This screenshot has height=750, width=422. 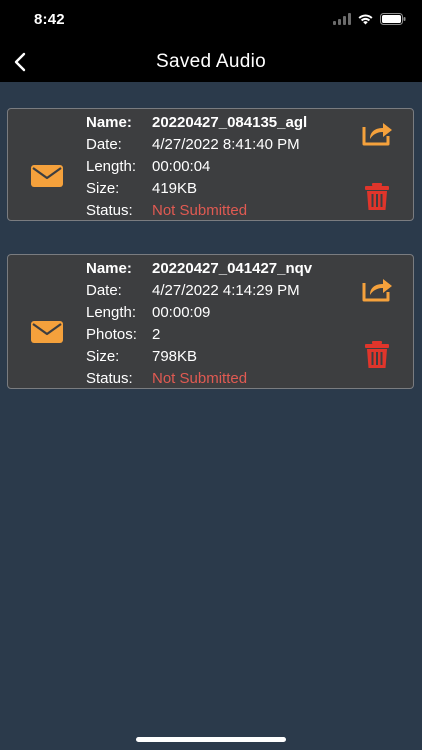 What do you see at coordinates (212, 335) in the screenshot?
I see `photos-row: Photos: 2` at bounding box center [212, 335].